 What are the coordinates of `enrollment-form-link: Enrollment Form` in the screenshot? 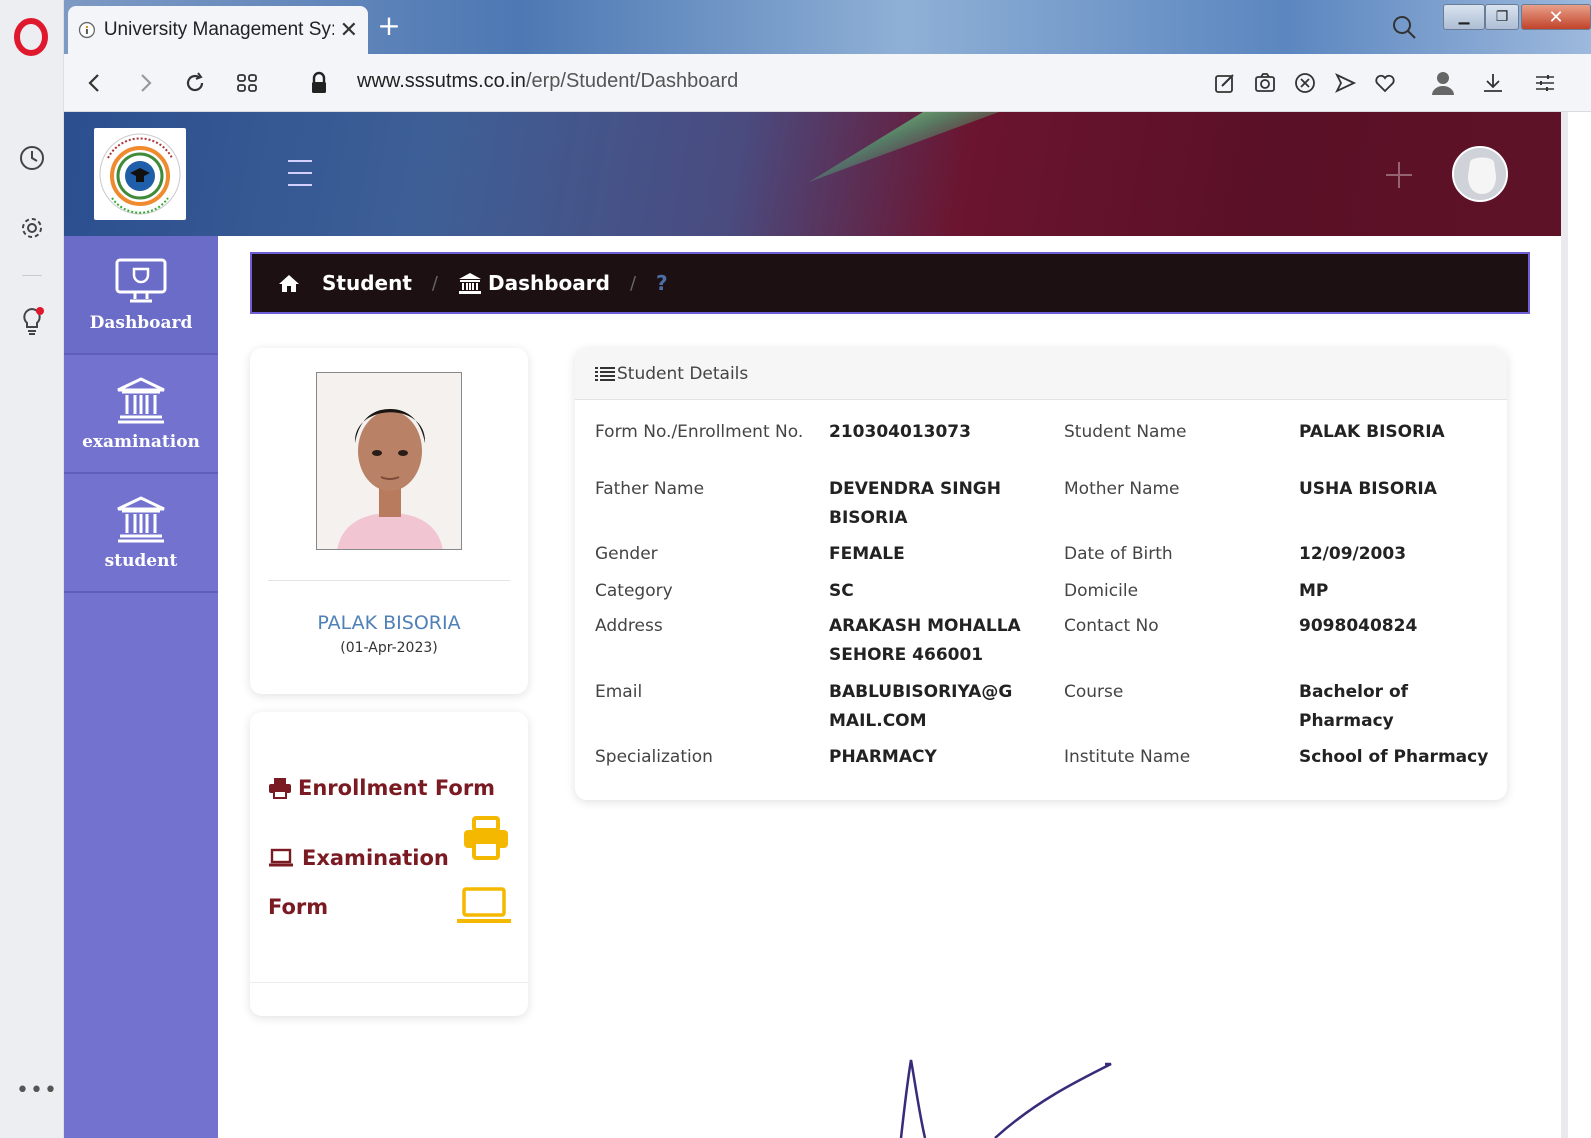 It's located at (381, 788).